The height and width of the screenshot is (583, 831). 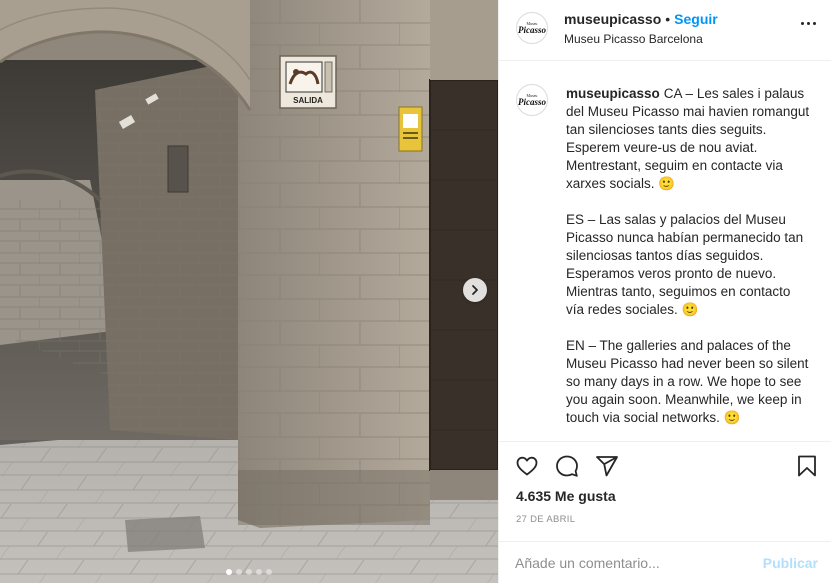 I want to click on action-icons, so click(x=567, y=466).